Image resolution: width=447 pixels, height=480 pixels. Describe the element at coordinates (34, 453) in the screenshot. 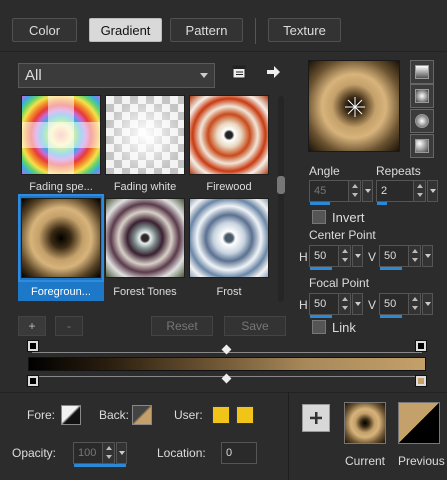

I see `opacity-label: Opacity:` at that location.